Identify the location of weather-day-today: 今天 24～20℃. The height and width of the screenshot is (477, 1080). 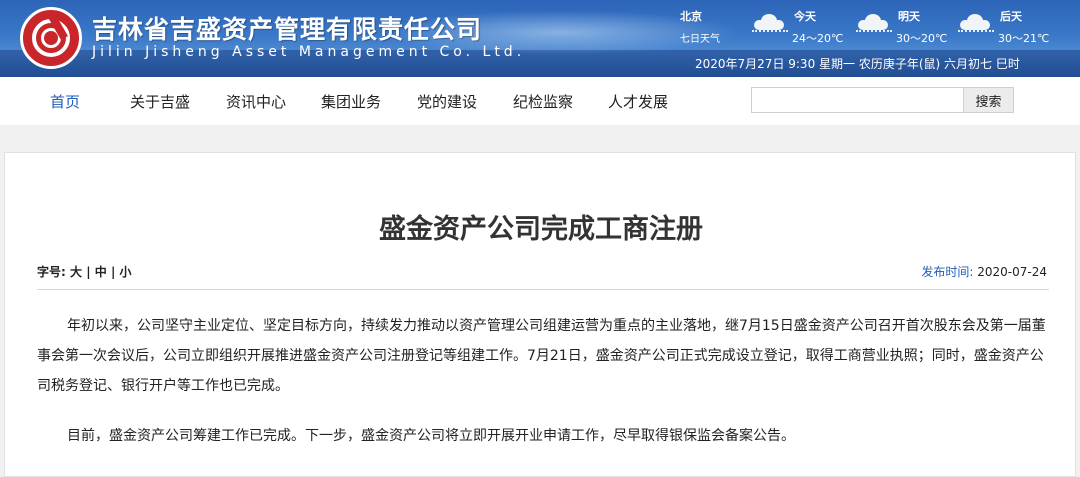
(802, 28).